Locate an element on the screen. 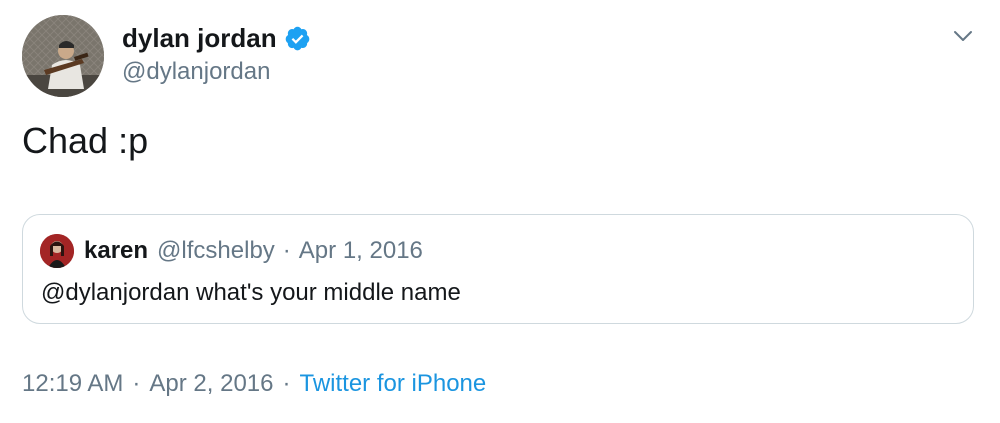 Image resolution: width=1000 pixels, height=423 pixels. tweet-date: Apr 2, 2016 is located at coordinates (211, 384).